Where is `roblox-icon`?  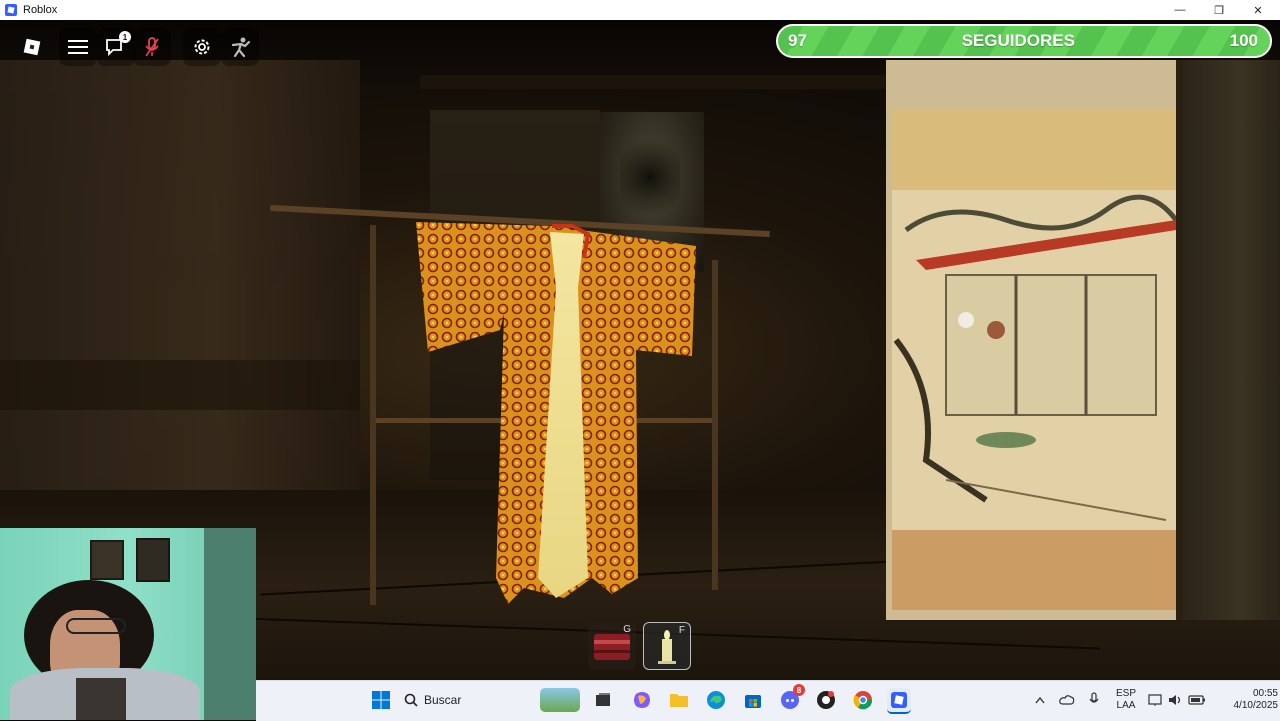
roblox-icon is located at coordinates (899, 700).